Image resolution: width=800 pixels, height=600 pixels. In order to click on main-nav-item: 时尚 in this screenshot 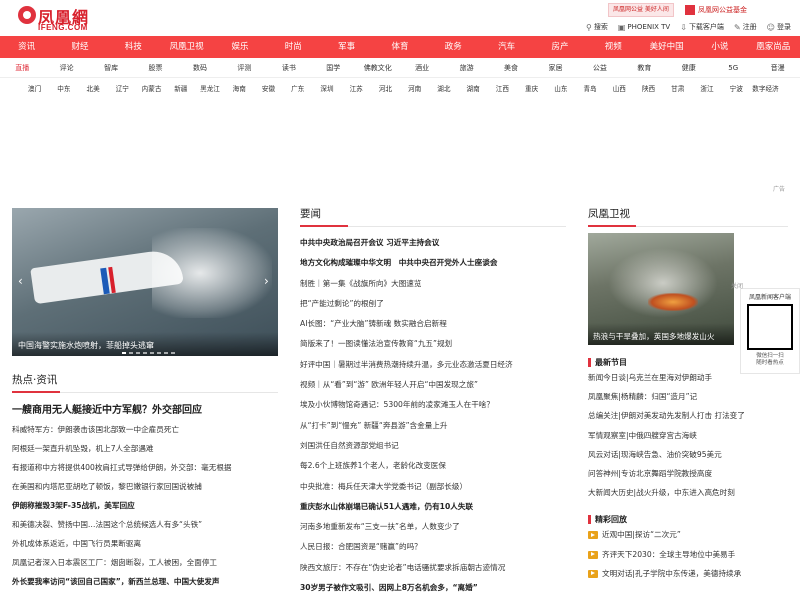, I will do `click(293, 47)`.